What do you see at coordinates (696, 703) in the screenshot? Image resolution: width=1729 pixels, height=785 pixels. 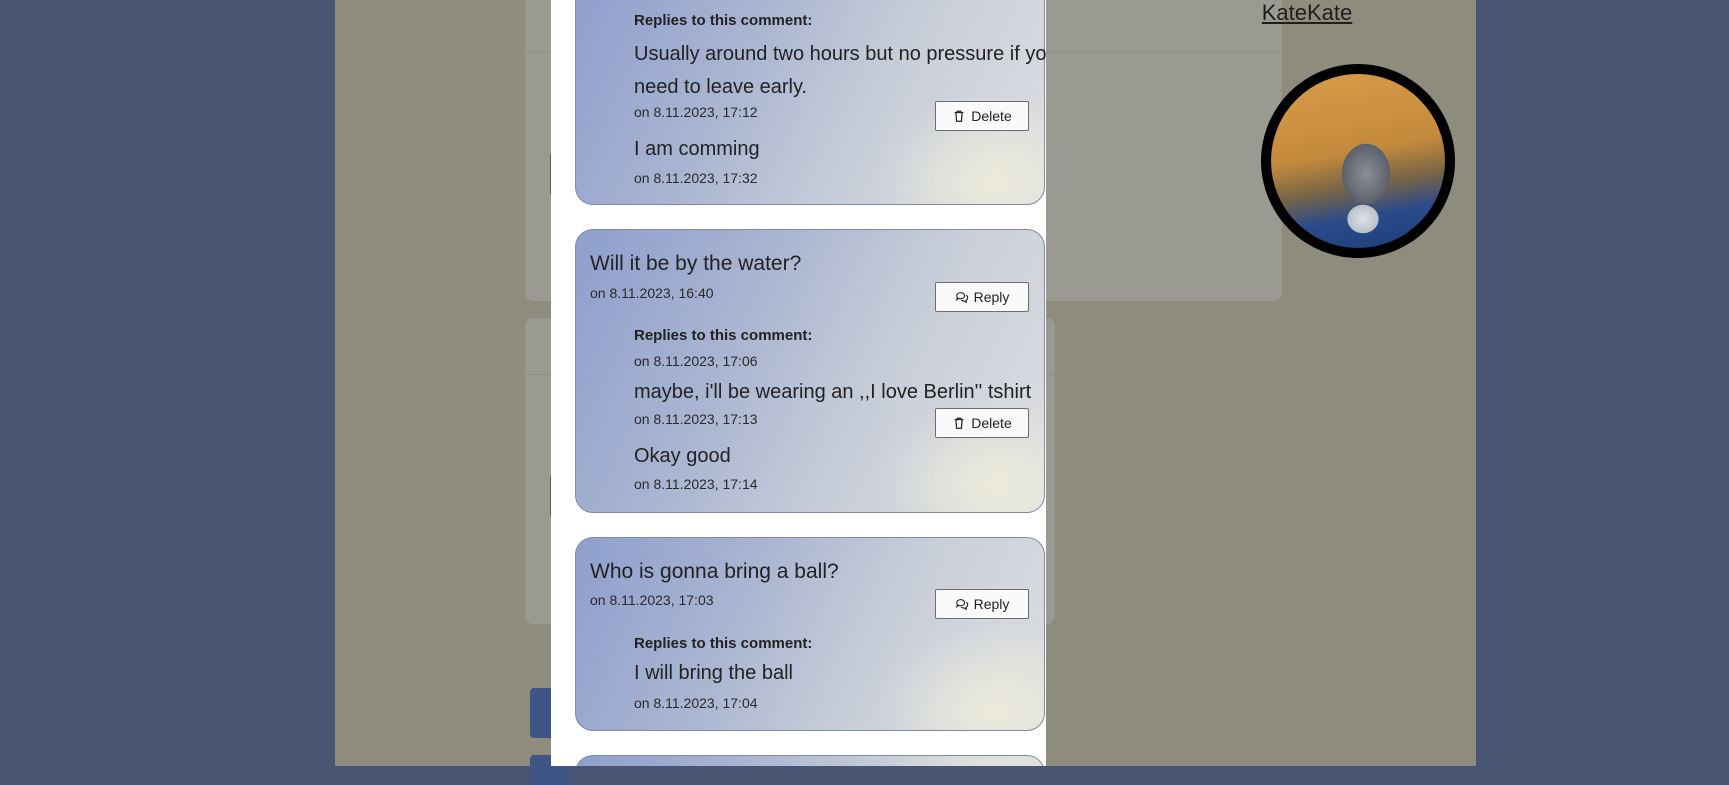 I see `reply-date: on 8.11.2023, 17:04` at bounding box center [696, 703].